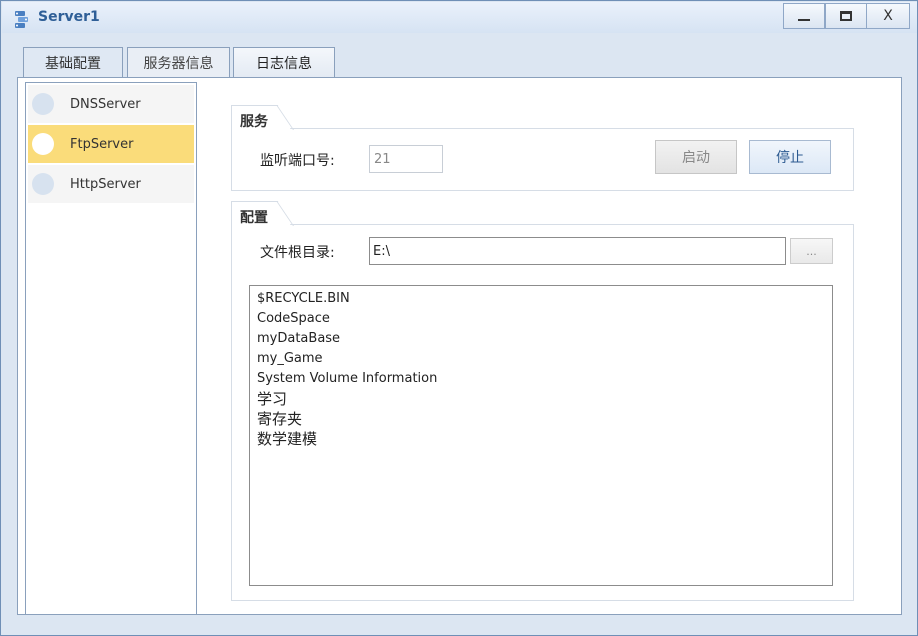  What do you see at coordinates (254, 218) in the screenshot?
I see `config-group-title: 配置` at bounding box center [254, 218].